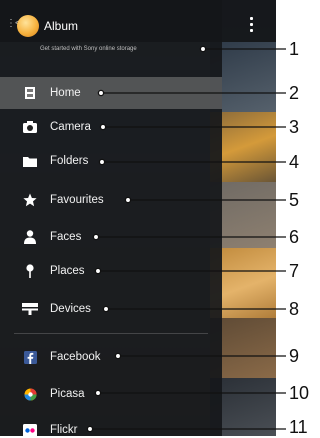  I want to click on account-row: Get started with Sony online storage, so click(111, 52).